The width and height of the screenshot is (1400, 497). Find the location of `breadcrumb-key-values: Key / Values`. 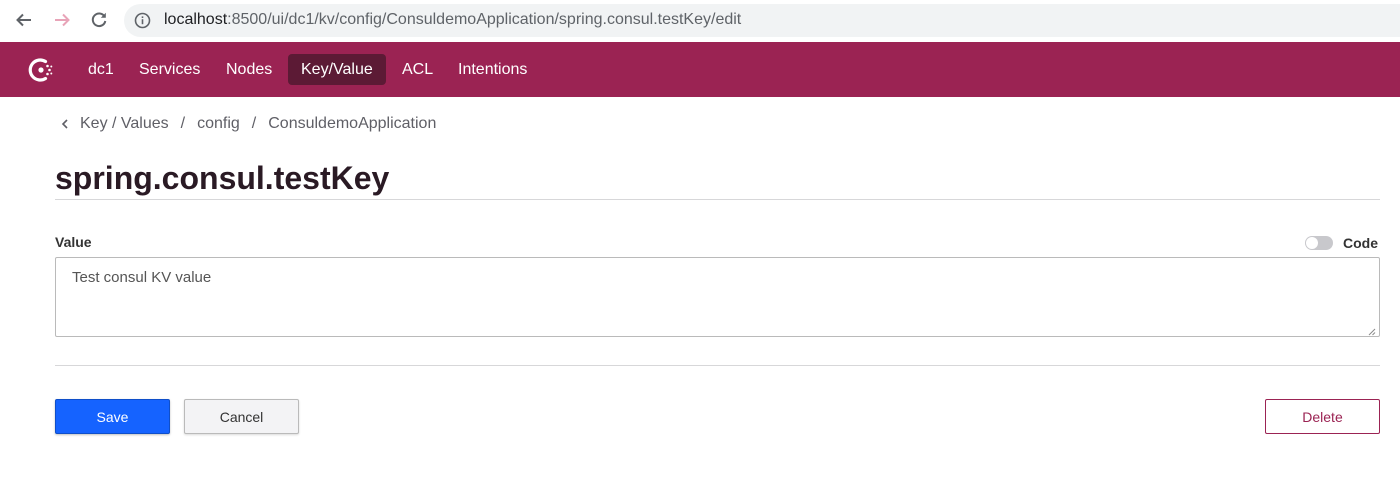

breadcrumb-key-values: Key / Values is located at coordinates (124, 124).